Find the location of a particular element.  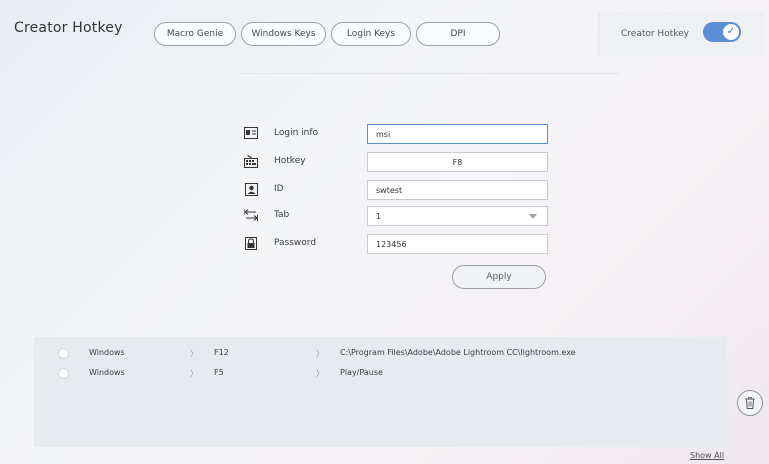

divider is located at coordinates (430, 73).